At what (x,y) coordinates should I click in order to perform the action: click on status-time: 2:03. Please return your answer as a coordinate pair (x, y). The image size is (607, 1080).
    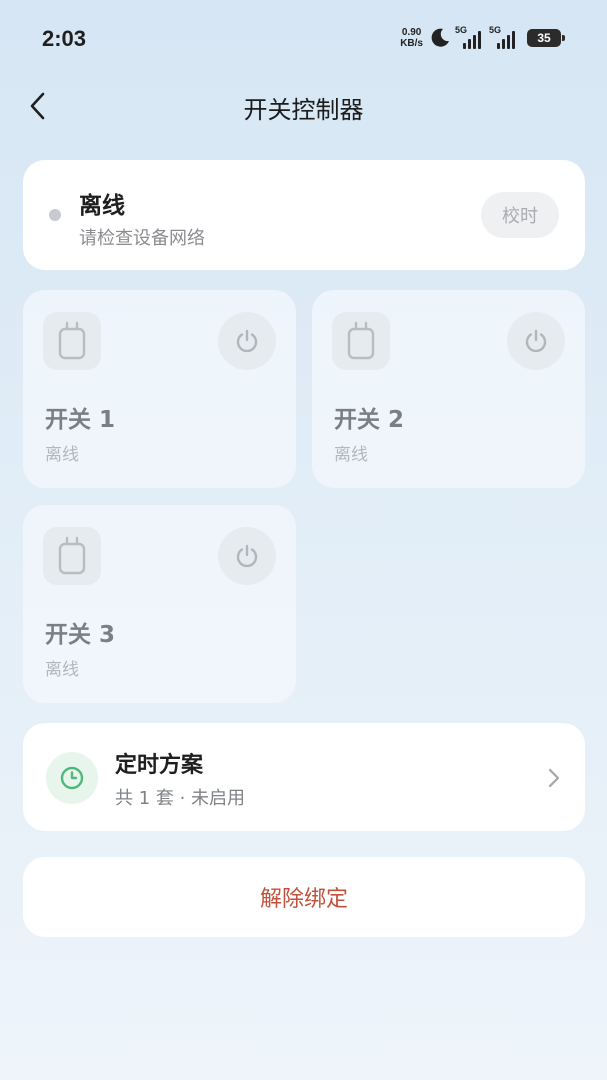
    Looking at the image, I should click on (64, 38).